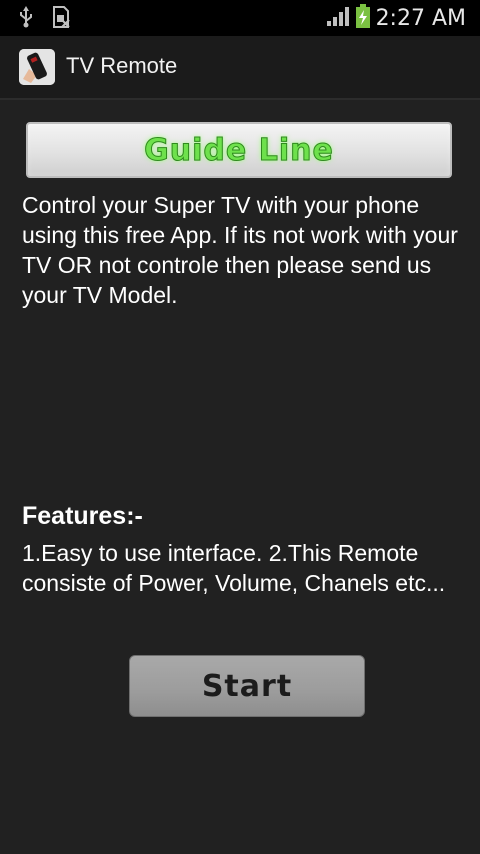 The width and height of the screenshot is (480, 854). What do you see at coordinates (37, 67) in the screenshot?
I see `tv-remote-app-icon` at bounding box center [37, 67].